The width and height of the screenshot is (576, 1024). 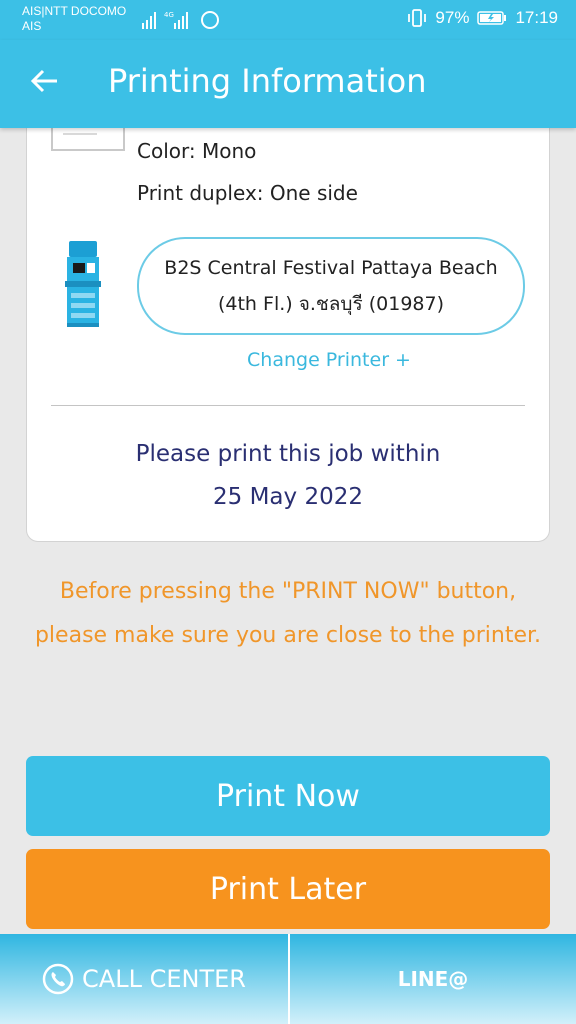 I want to click on deadline-date: 25 May 2022, so click(x=288, y=497).